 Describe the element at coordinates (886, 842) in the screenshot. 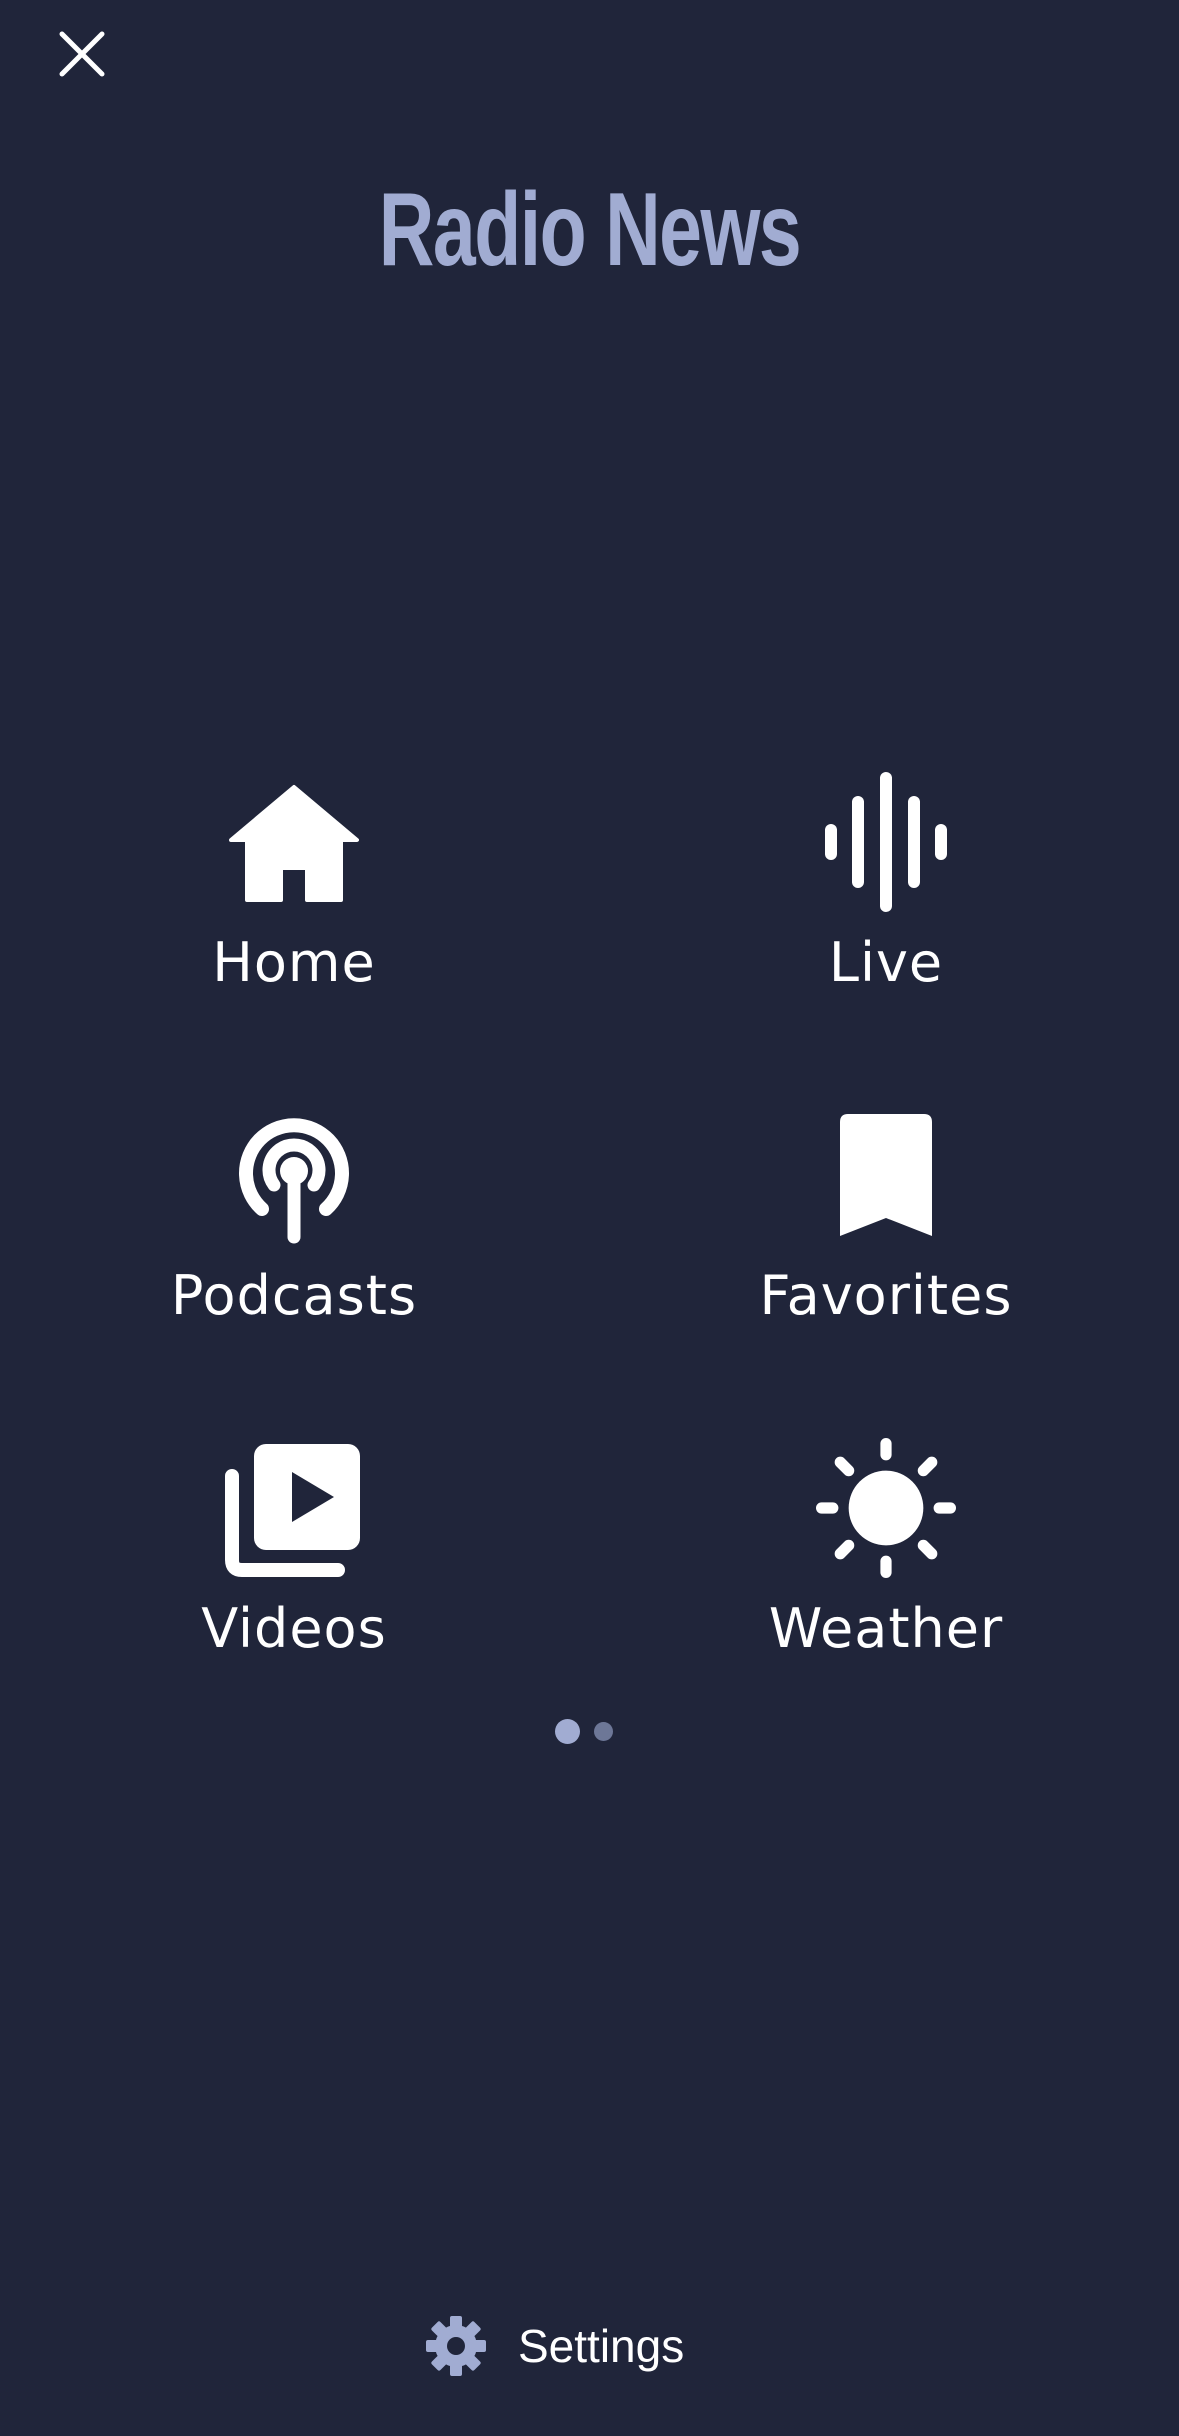

I see `live-audio-icon` at that location.